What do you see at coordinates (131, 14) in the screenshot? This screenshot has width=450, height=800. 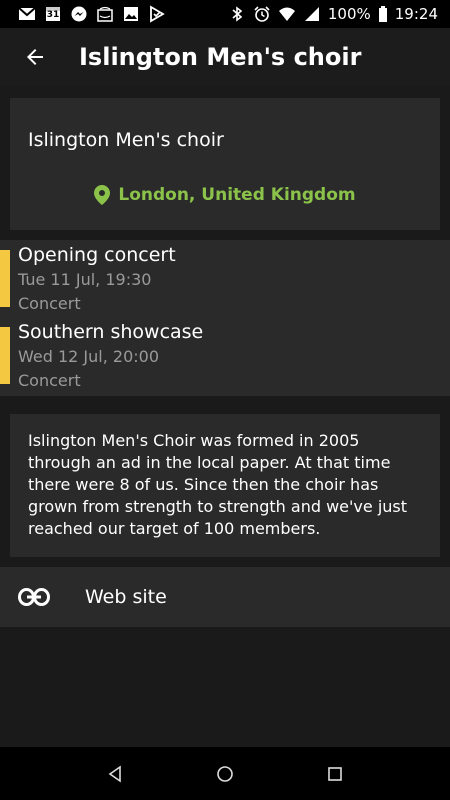 I see `image-icon` at bounding box center [131, 14].